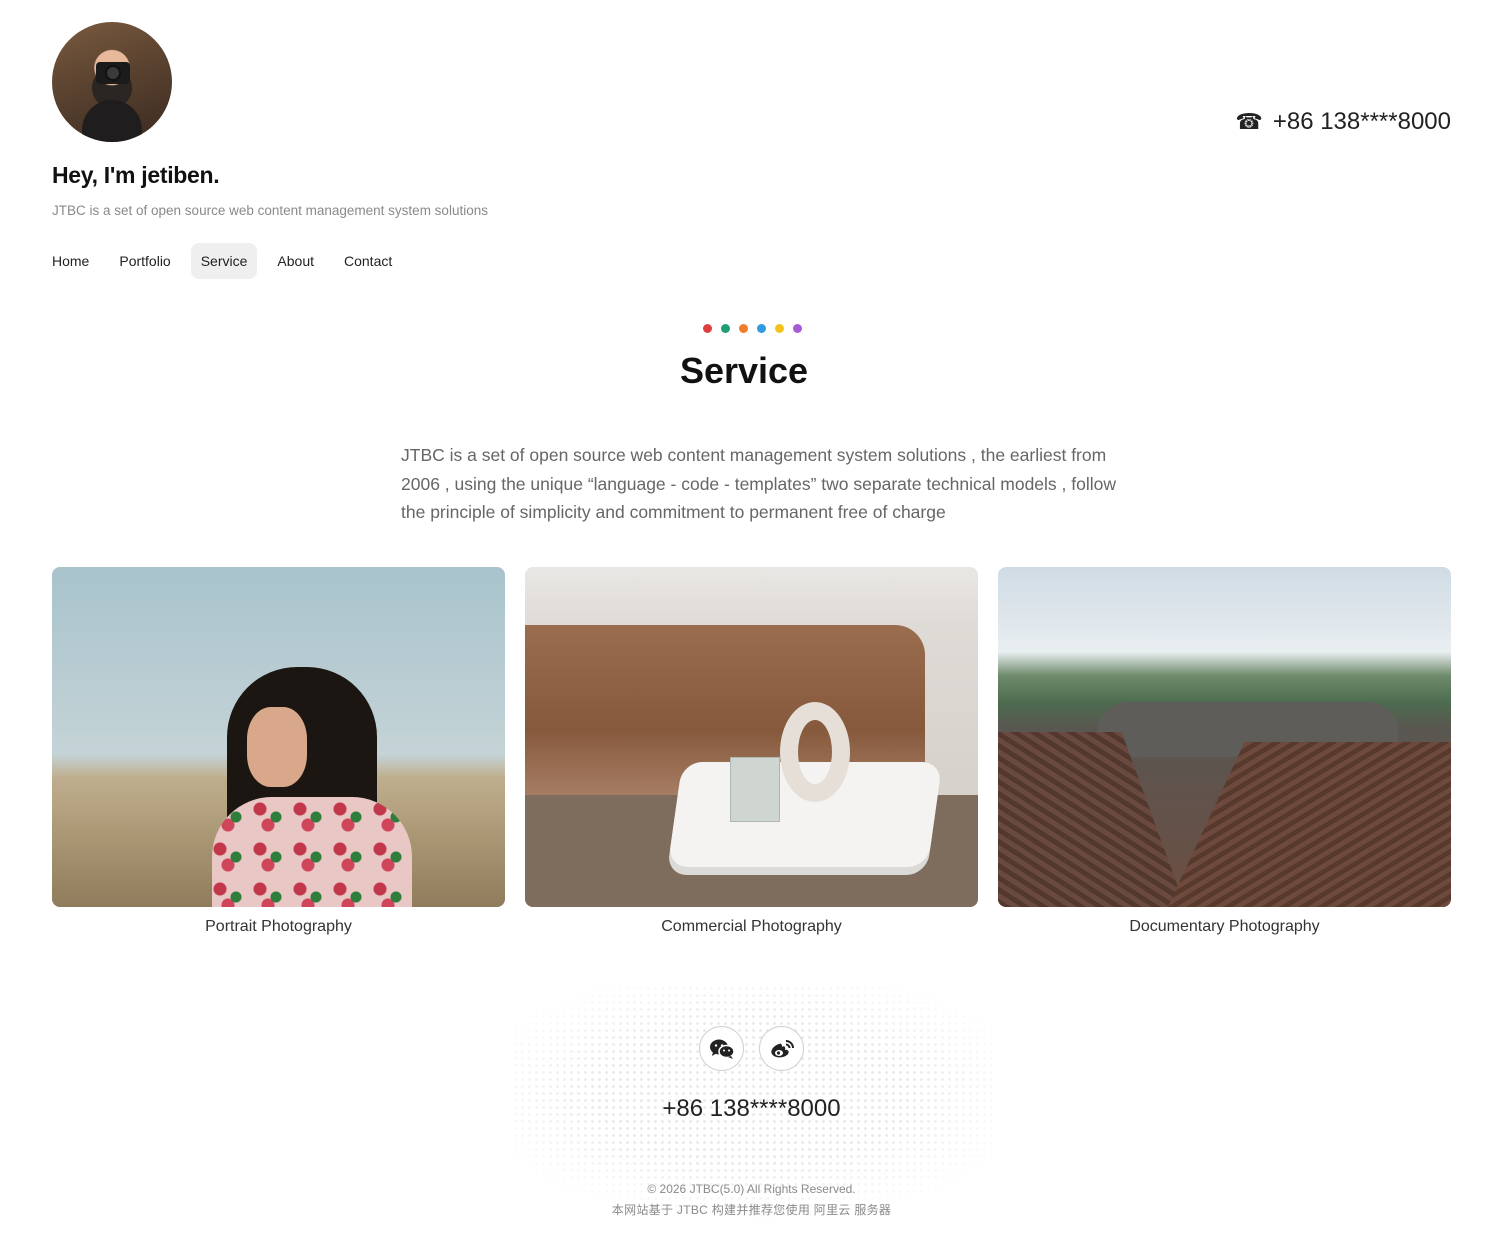 The width and height of the screenshot is (1488, 1233). I want to click on social-links, so click(751, 1048).